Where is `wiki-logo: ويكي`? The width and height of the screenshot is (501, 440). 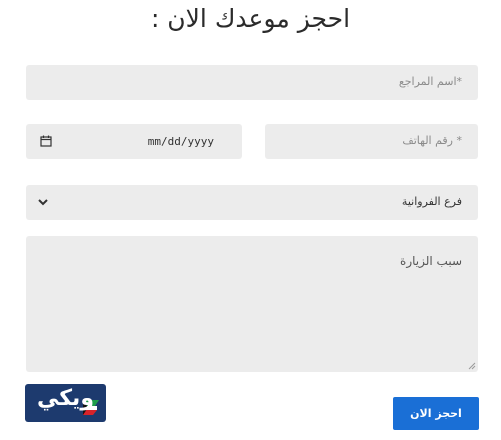
wiki-logo: ويكي is located at coordinates (65, 403).